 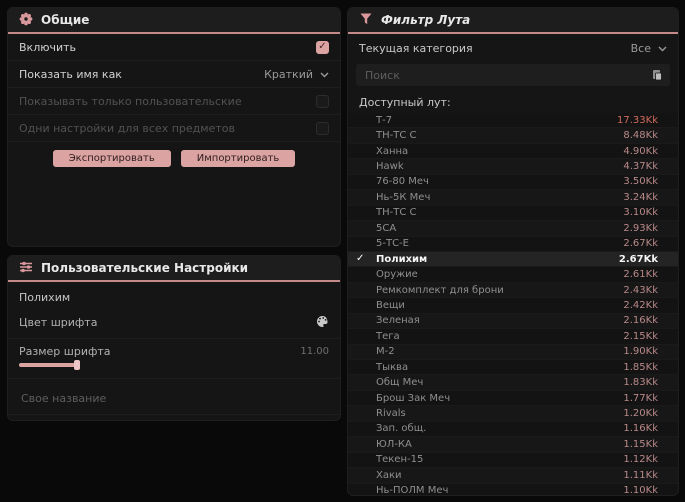 I want to click on font-size-value: 11.00, so click(x=314, y=351).